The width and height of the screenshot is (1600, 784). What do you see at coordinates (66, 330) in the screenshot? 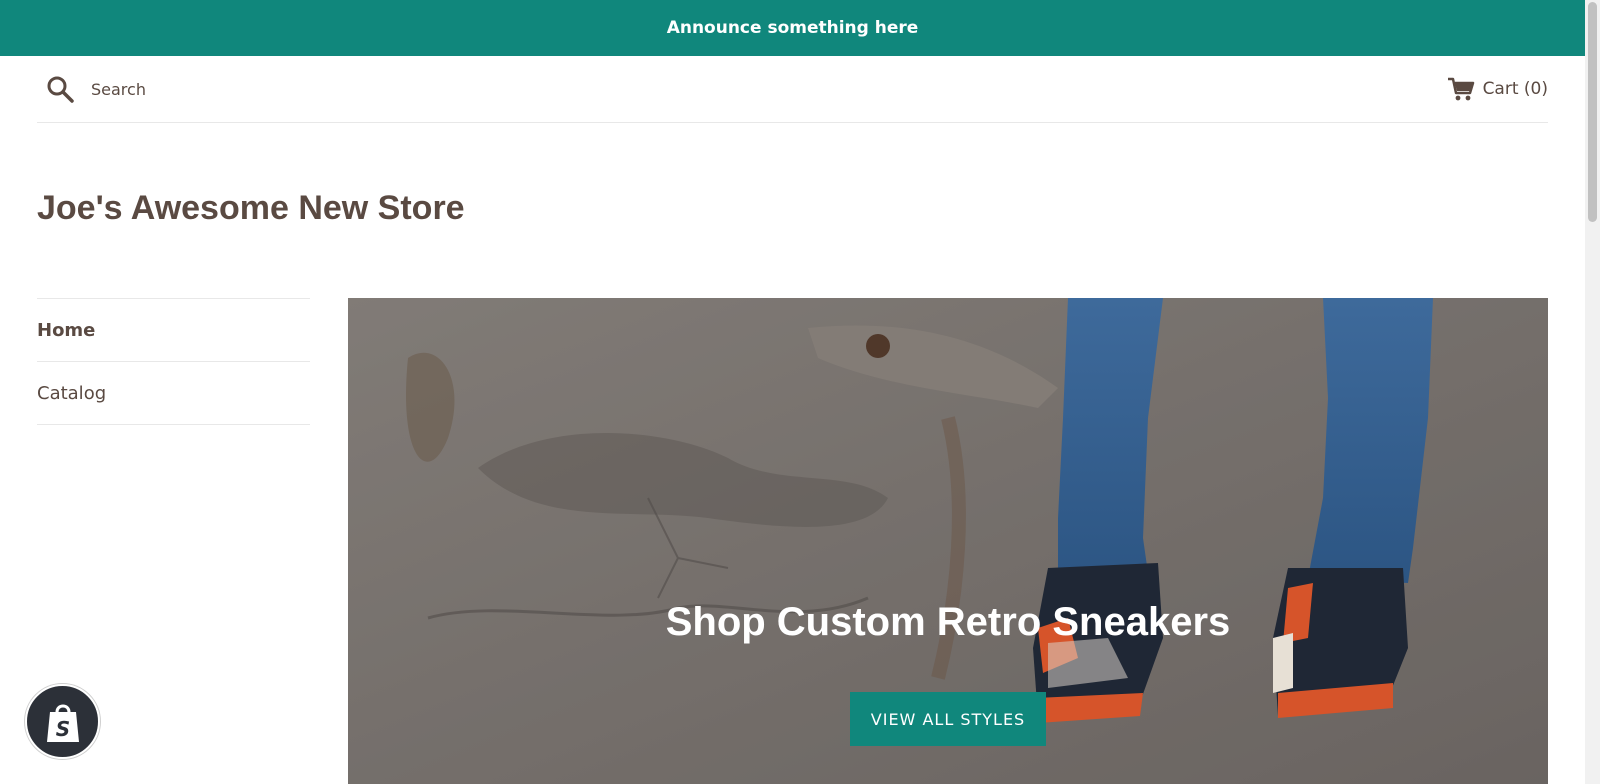
I see `sidebar-item-label: Home` at bounding box center [66, 330].